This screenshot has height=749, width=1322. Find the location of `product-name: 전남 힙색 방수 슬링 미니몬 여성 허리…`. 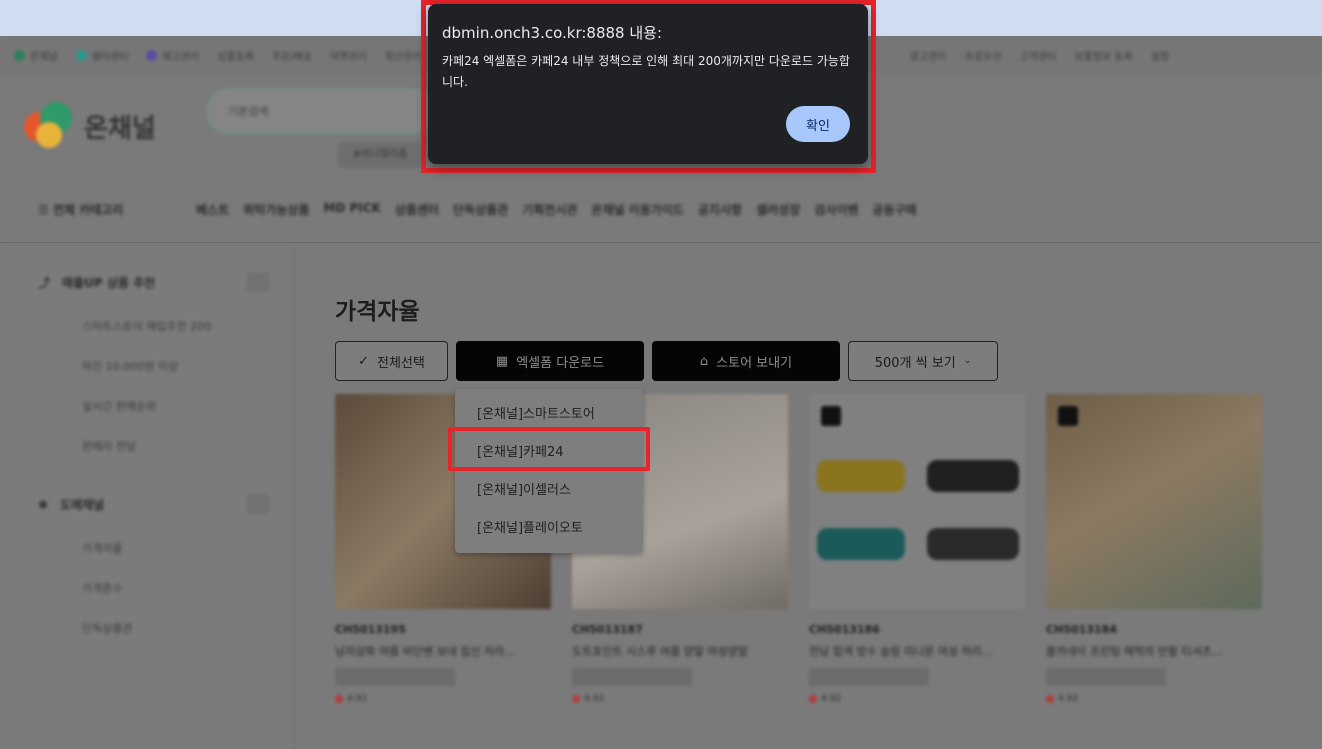

product-name: 전남 힙색 방수 슬링 미니몬 여성 허리… is located at coordinates (901, 651).